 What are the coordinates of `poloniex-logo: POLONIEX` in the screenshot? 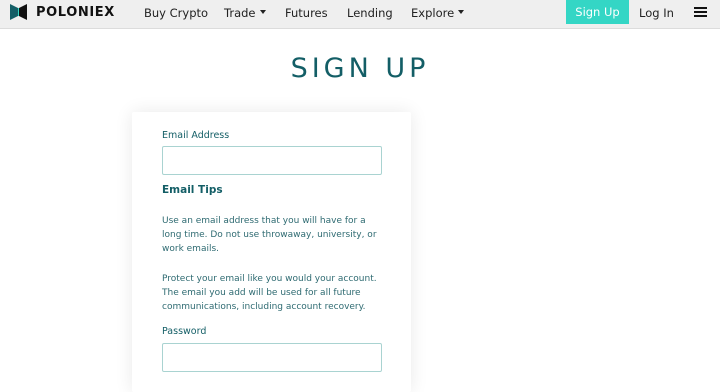 It's located at (62, 12).